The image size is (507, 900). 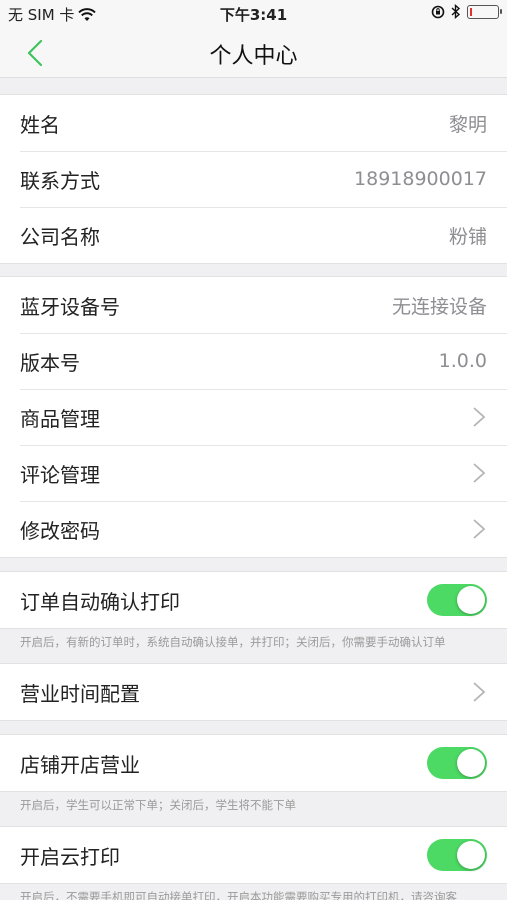 I want to click on auto-print-group: 订单自动确认打印, so click(x=253, y=600).